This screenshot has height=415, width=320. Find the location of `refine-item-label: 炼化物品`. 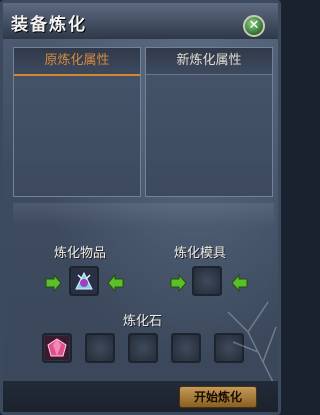

refine-item-label: 炼化物品 is located at coordinates (80, 253).